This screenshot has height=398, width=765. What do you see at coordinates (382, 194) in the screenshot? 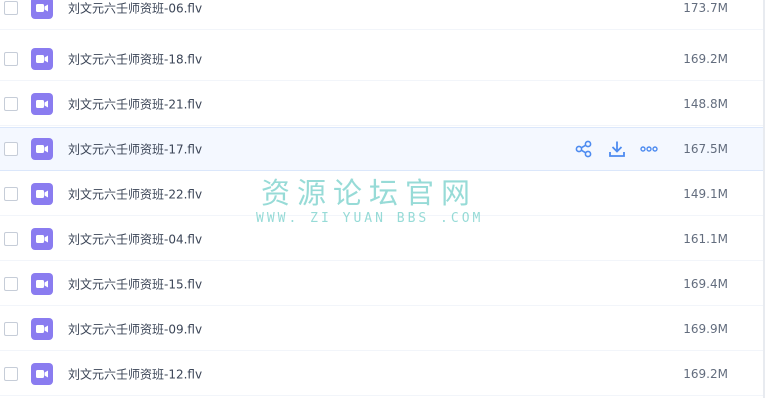
I see `file-row: 刘文元六壬师资班-22.flv 149.1M` at bounding box center [382, 194].